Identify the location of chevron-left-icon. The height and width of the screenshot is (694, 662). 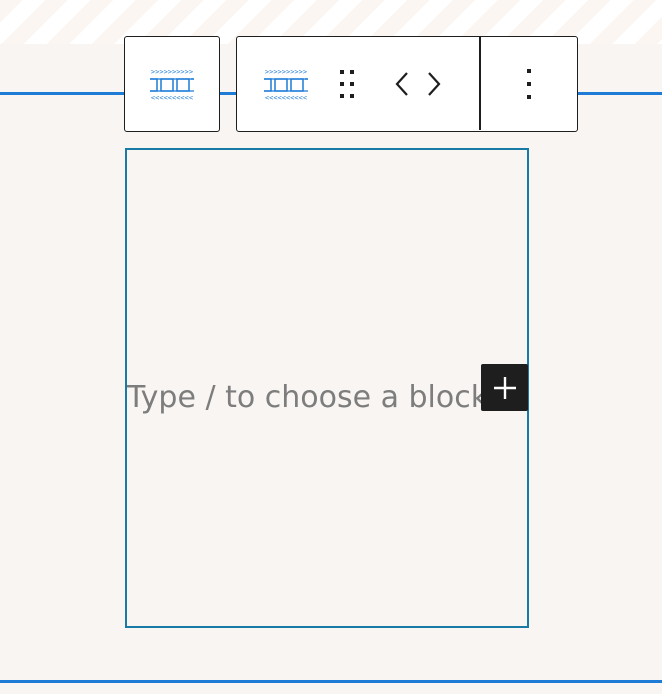
(401, 83).